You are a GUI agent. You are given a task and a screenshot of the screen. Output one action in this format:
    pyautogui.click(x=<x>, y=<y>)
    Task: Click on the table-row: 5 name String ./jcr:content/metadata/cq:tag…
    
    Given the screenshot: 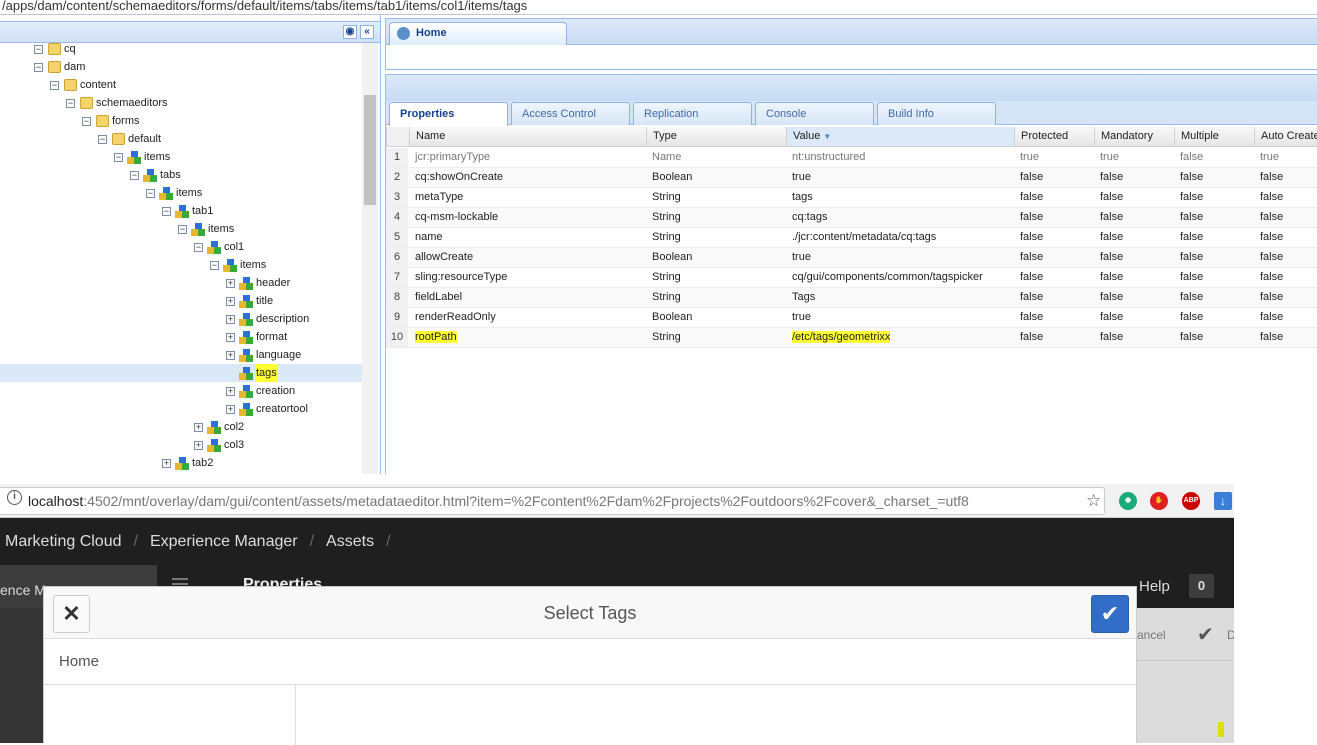 What is the action you would take?
    pyautogui.click(x=851, y=238)
    